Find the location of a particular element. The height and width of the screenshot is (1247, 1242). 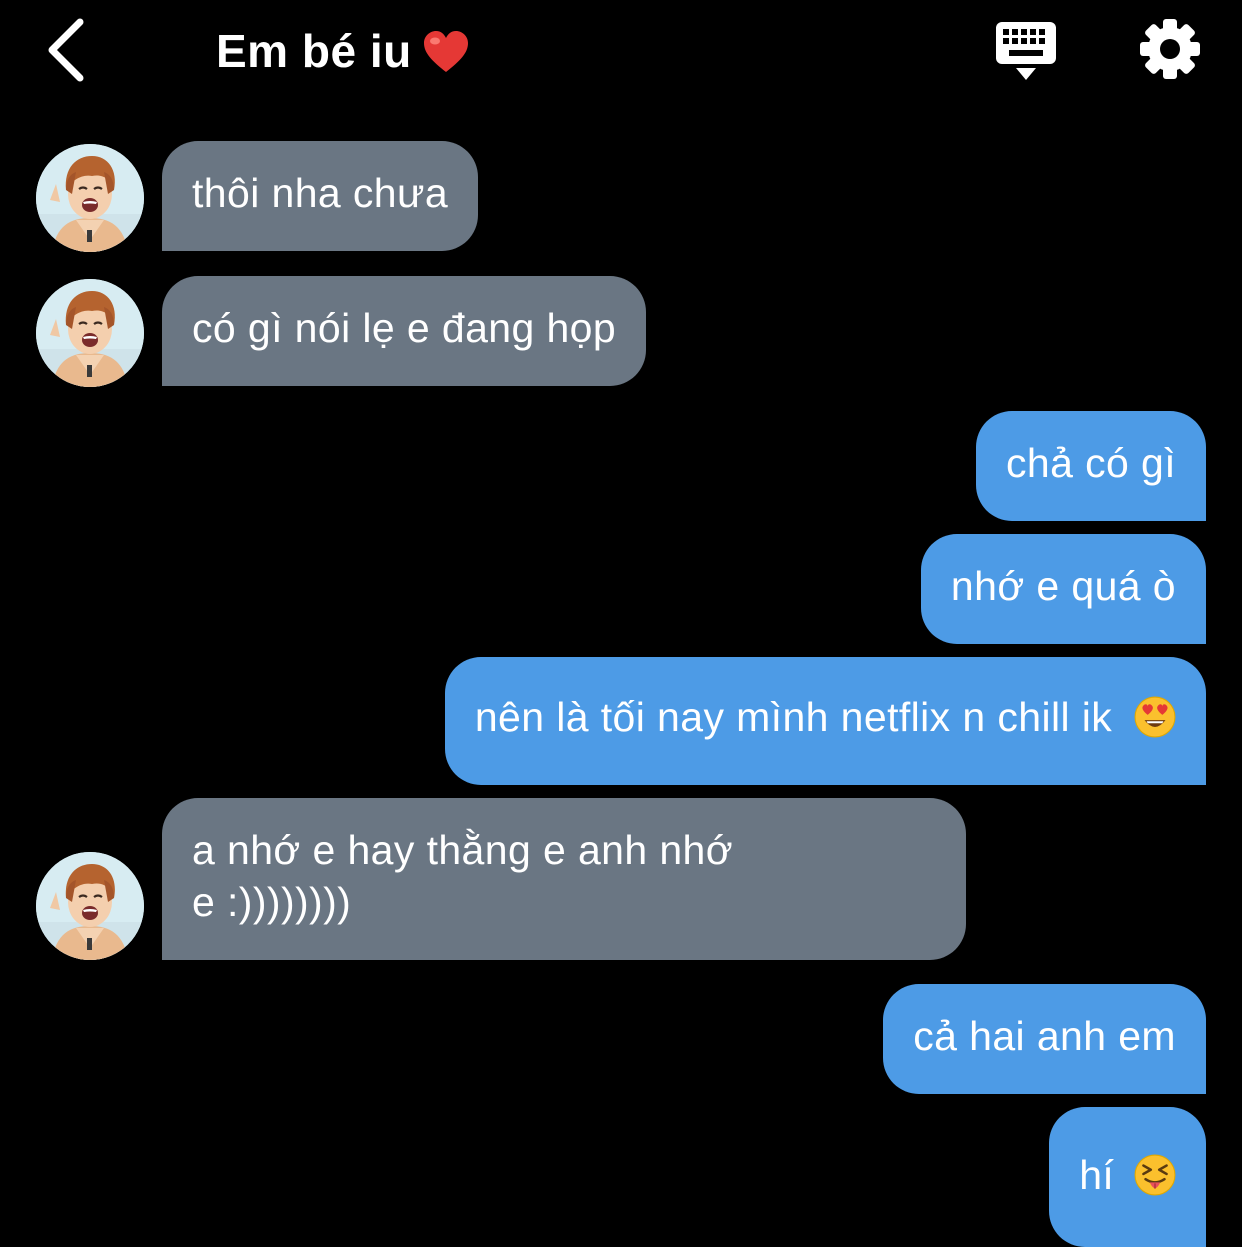

message-text: thôi nha chưa is located at coordinates (320, 193).